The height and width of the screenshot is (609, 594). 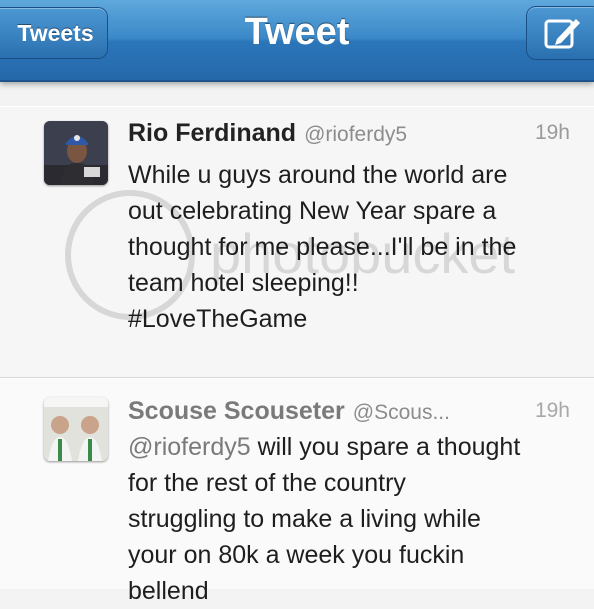 I want to click on tweet-line: While u guys around the world are, so click(x=318, y=175).